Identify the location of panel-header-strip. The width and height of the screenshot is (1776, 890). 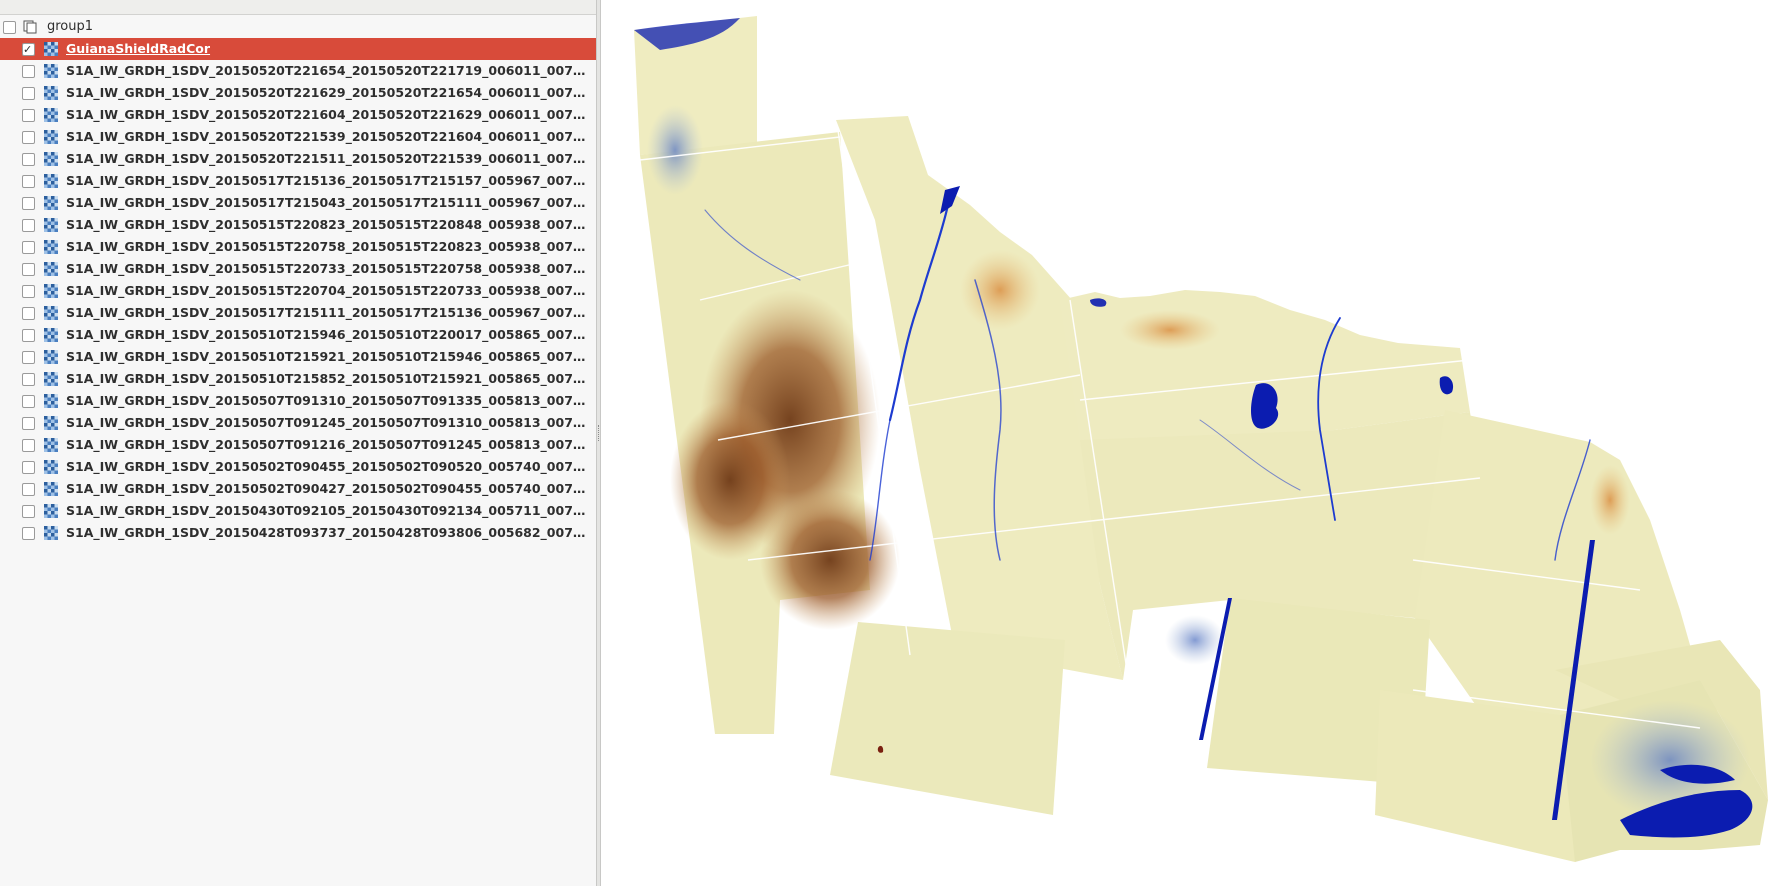
(298, 7).